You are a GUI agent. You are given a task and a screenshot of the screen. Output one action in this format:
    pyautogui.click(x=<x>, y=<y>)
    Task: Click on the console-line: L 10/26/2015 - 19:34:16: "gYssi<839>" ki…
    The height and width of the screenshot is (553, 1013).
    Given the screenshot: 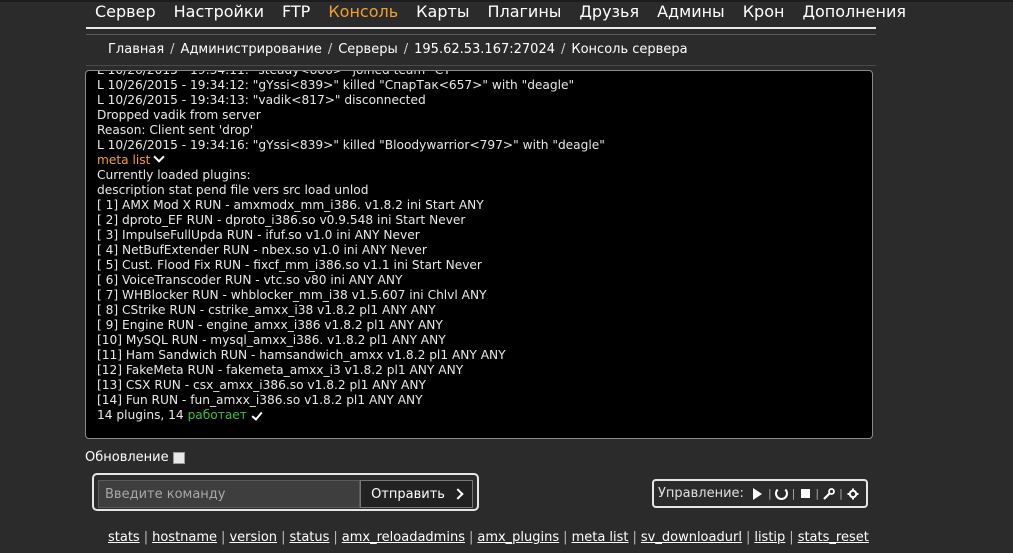 What is the action you would take?
    pyautogui.click(x=351, y=145)
    